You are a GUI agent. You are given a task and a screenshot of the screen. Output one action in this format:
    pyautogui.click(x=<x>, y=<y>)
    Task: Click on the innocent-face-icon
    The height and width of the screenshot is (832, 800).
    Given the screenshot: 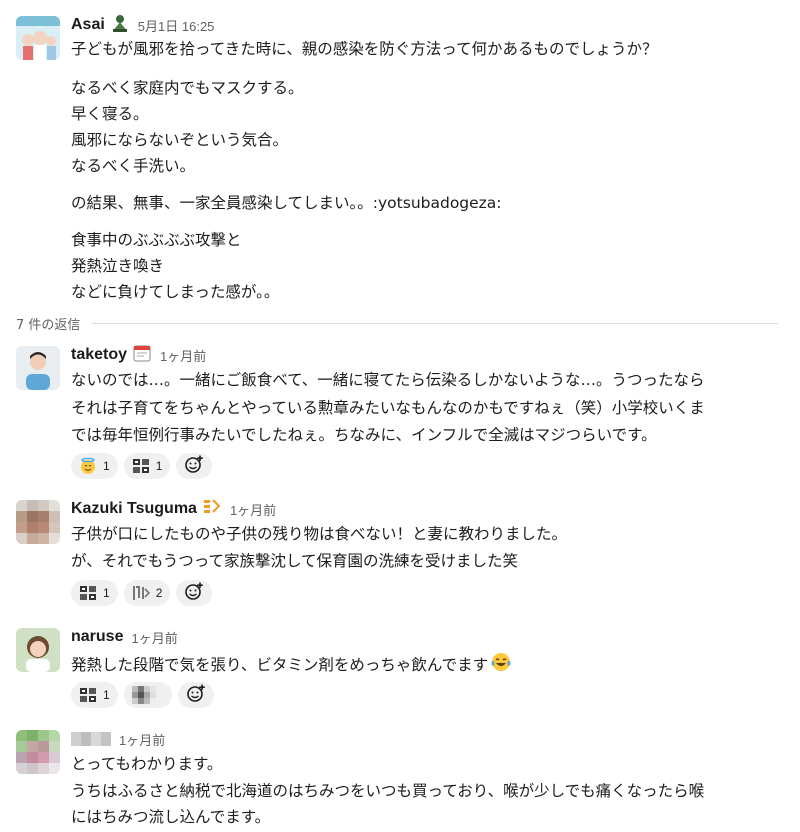 What is the action you would take?
    pyautogui.click(x=88, y=466)
    